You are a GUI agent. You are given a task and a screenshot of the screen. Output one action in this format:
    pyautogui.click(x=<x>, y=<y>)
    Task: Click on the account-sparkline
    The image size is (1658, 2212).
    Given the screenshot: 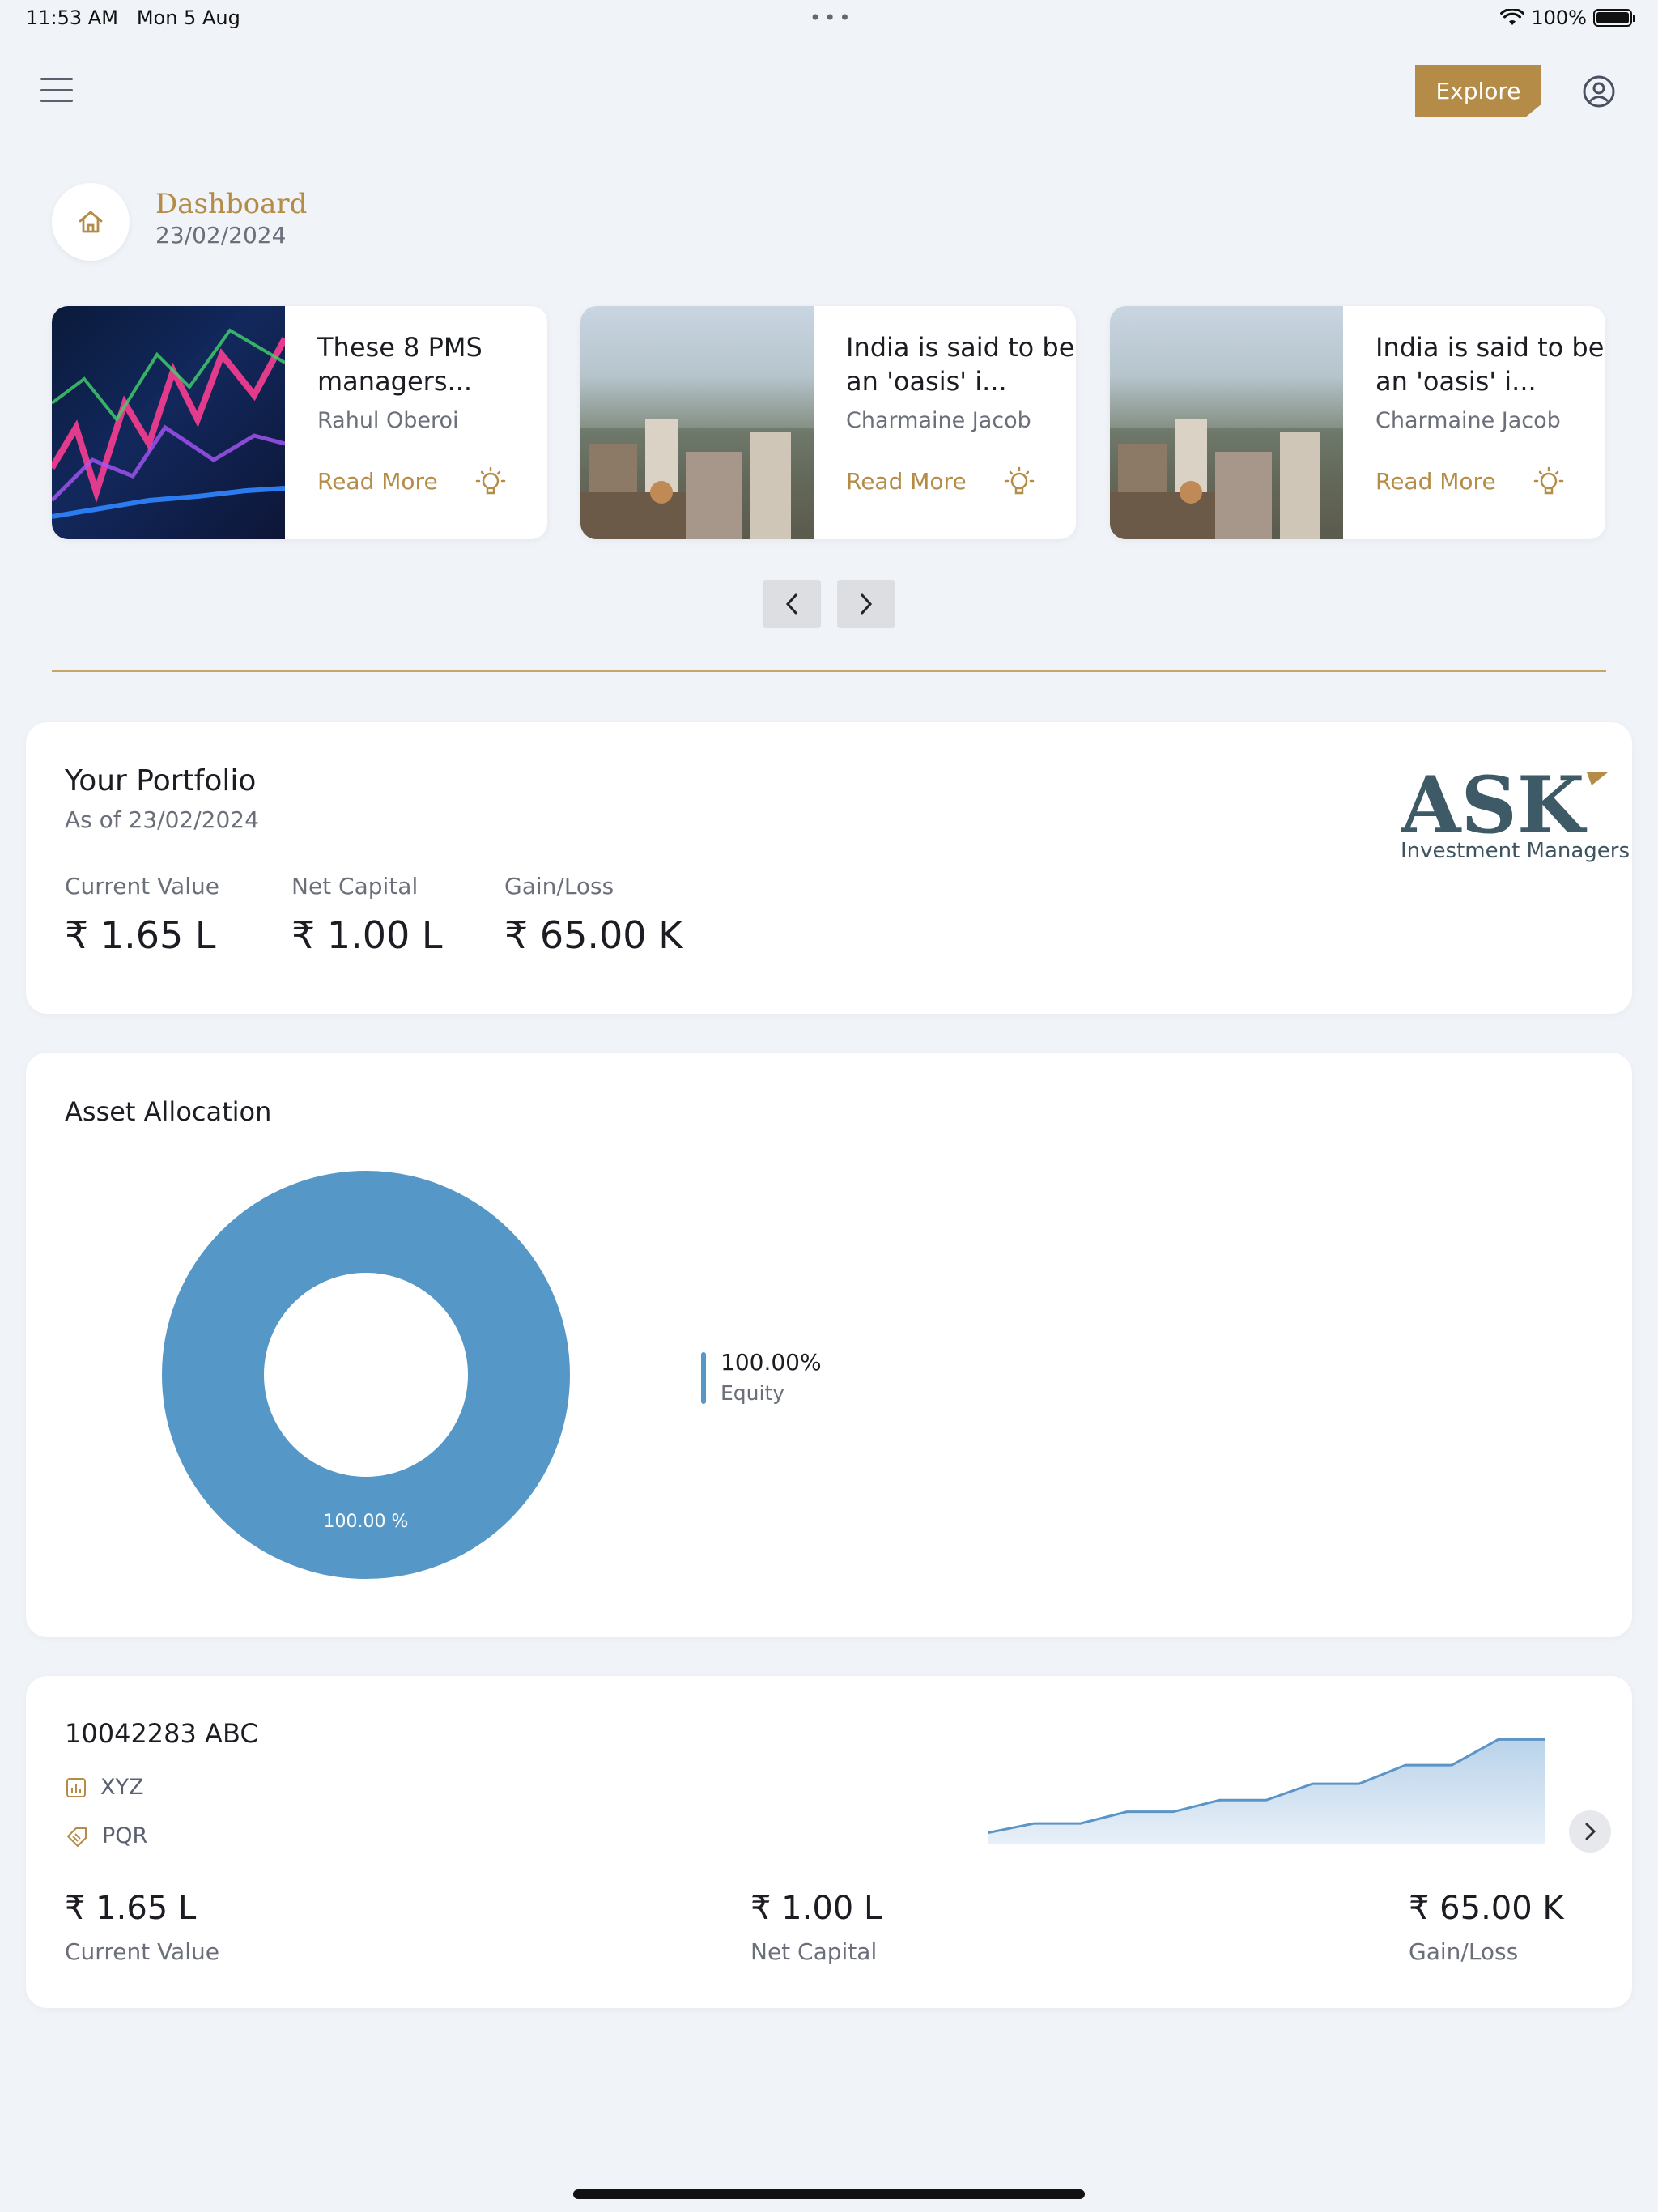 What is the action you would take?
    pyautogui.click(x=1266, y=1791)
    